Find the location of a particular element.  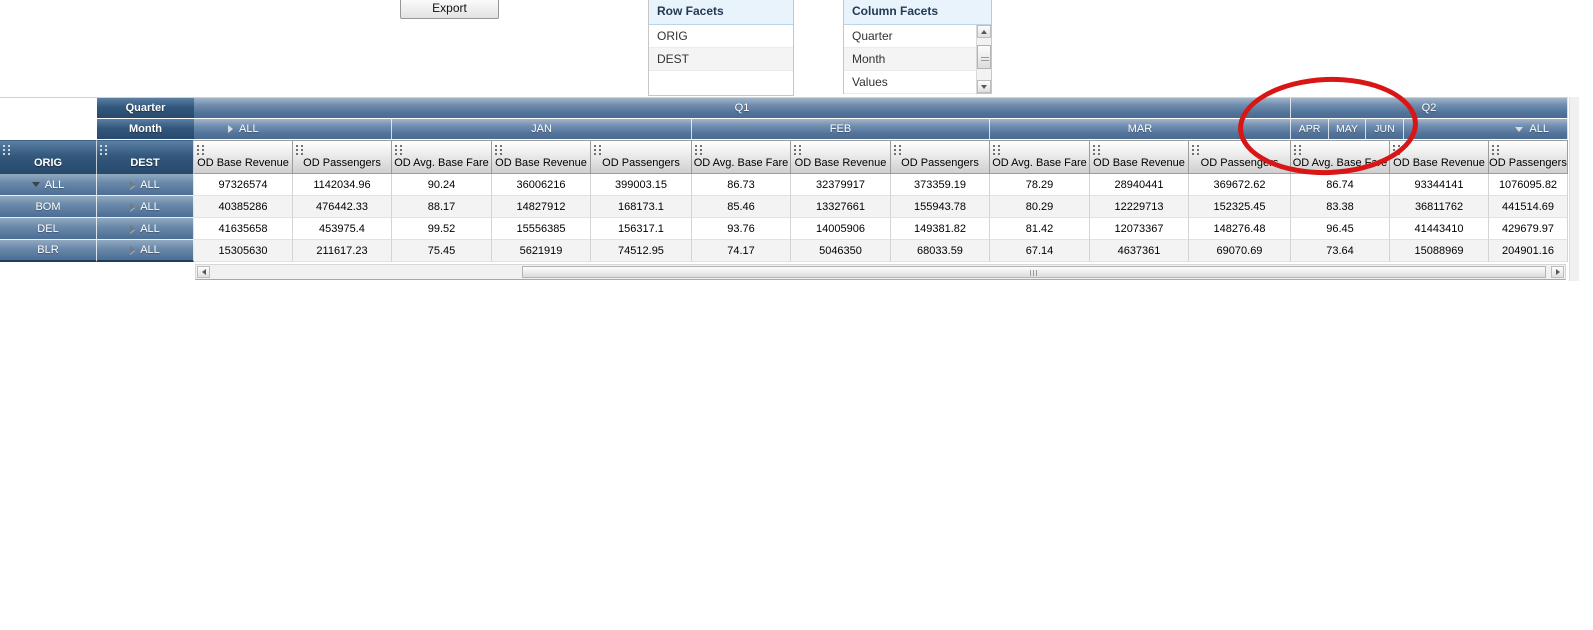

column-header-5: OD Avg. Base Fare is located at coordinates (741, 157).